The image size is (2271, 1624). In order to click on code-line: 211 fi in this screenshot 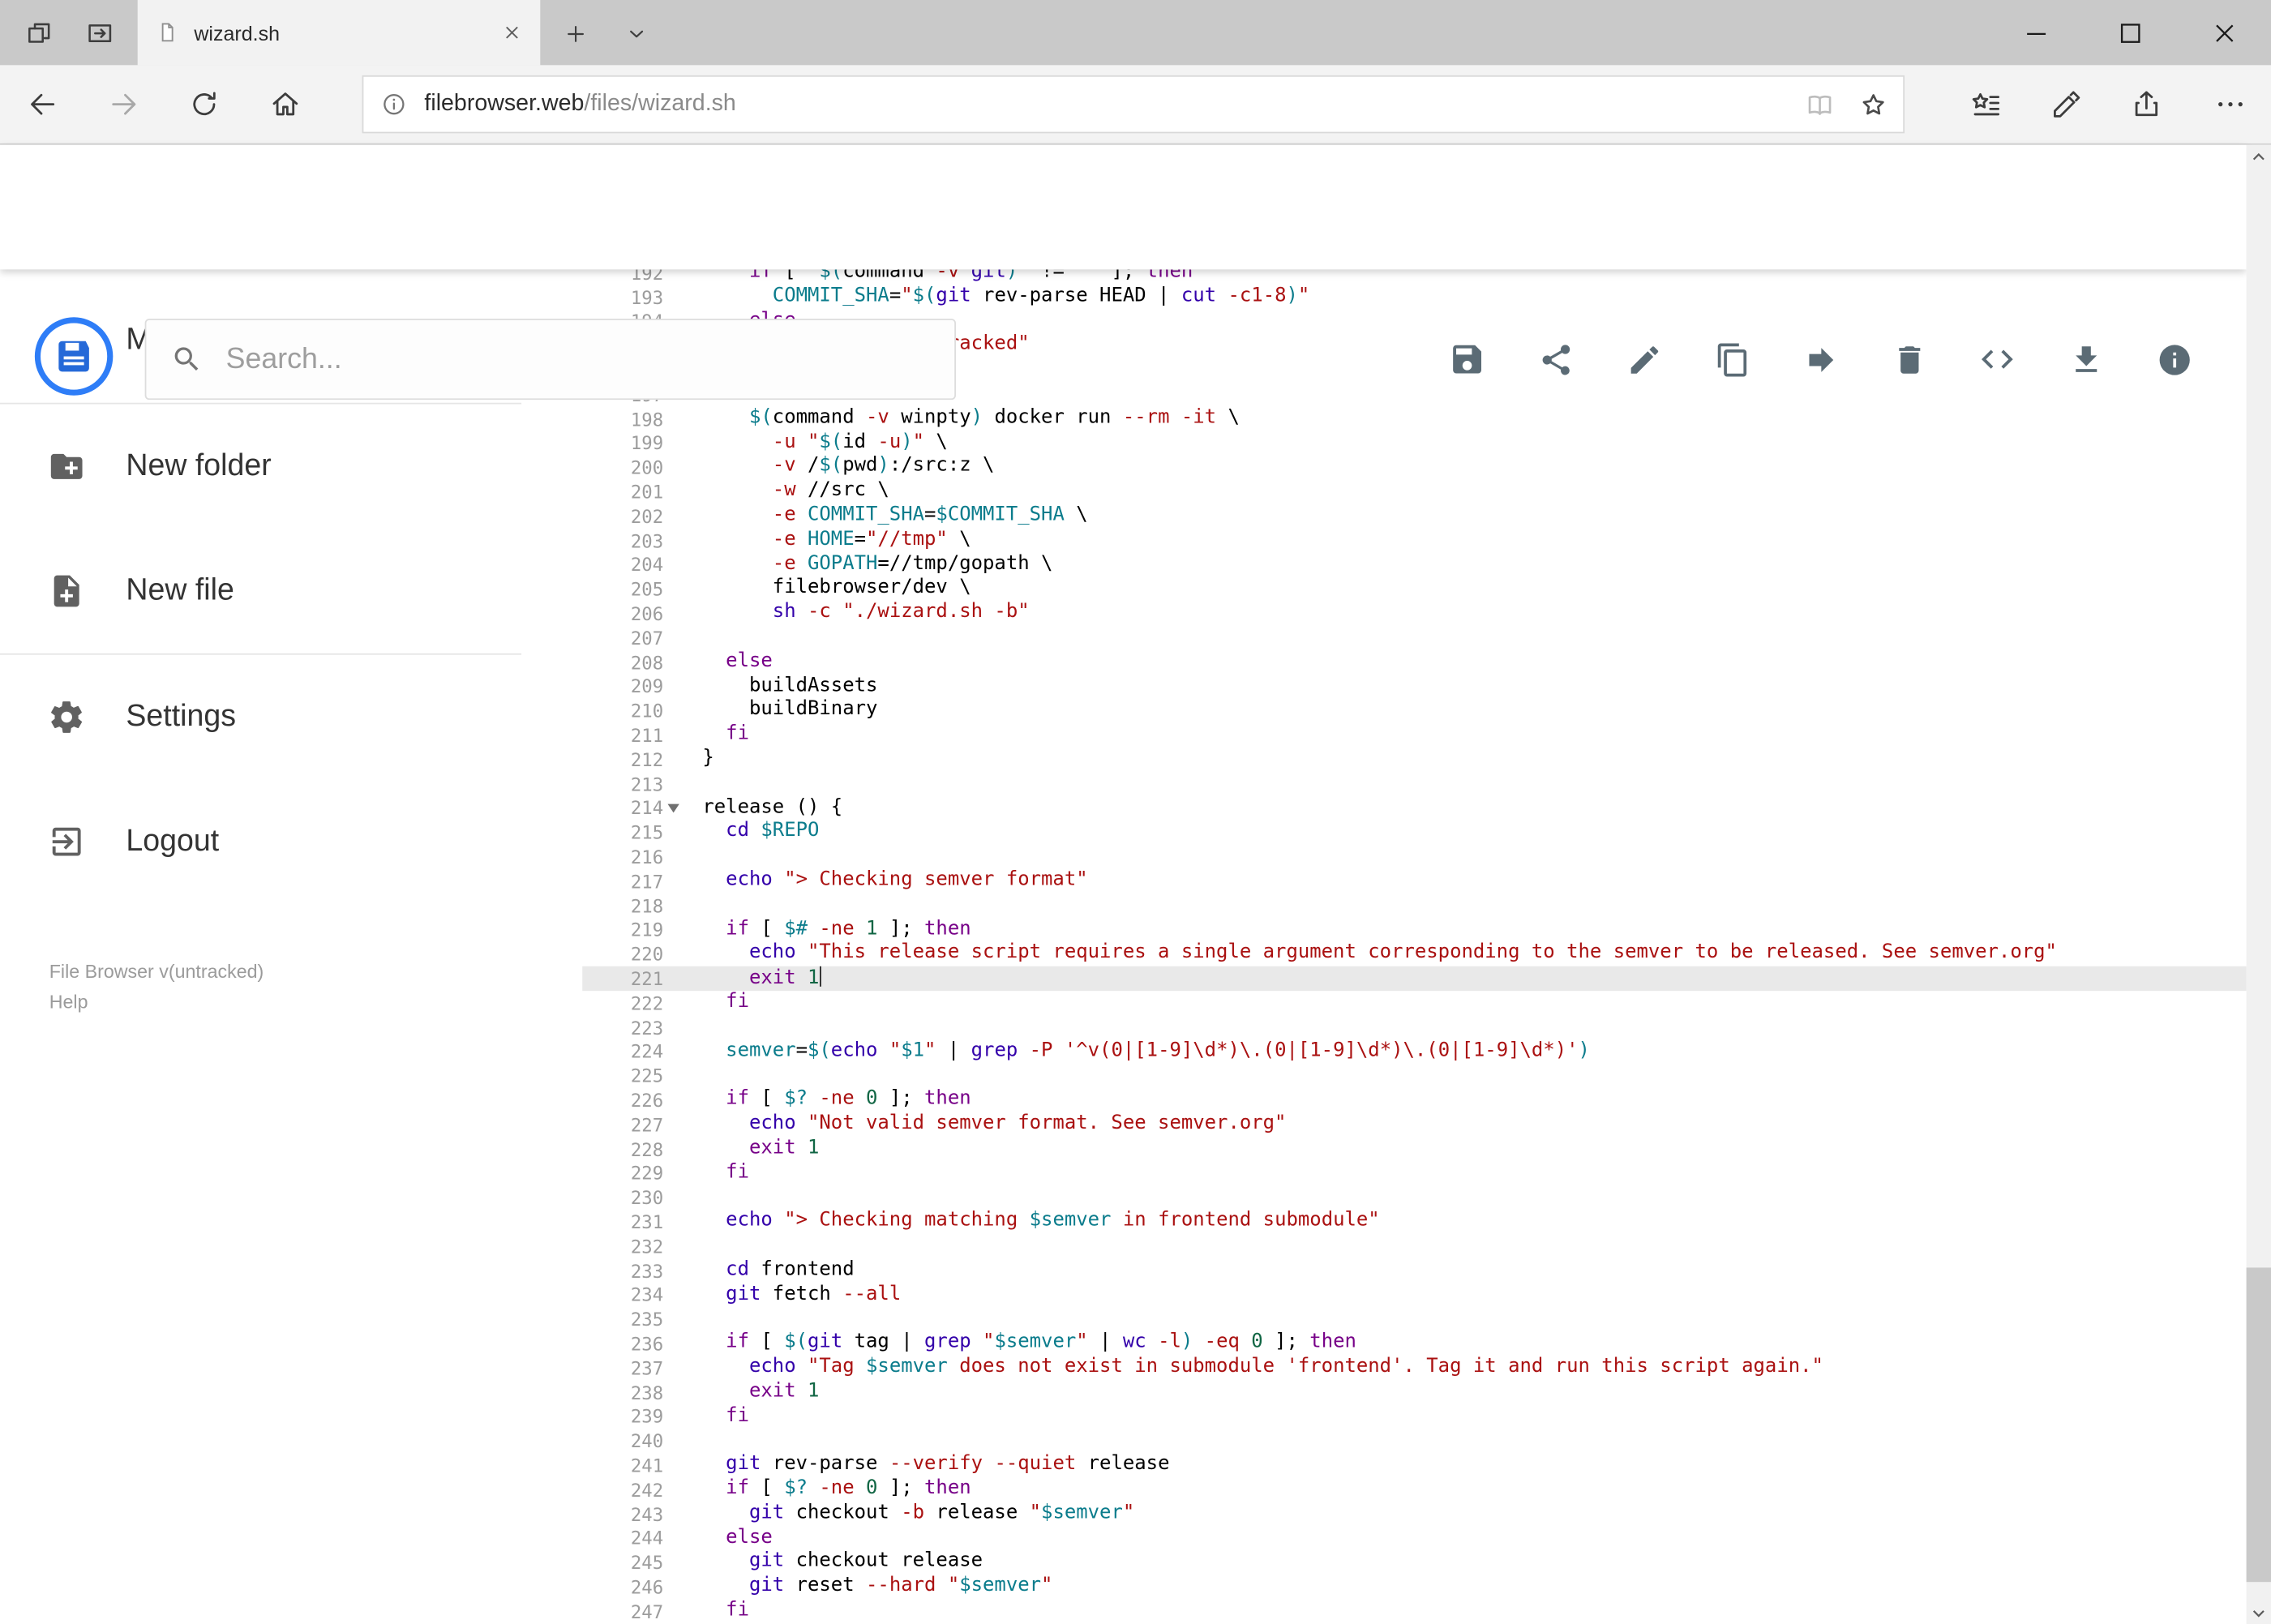, I will do `click(1415, 735)`.